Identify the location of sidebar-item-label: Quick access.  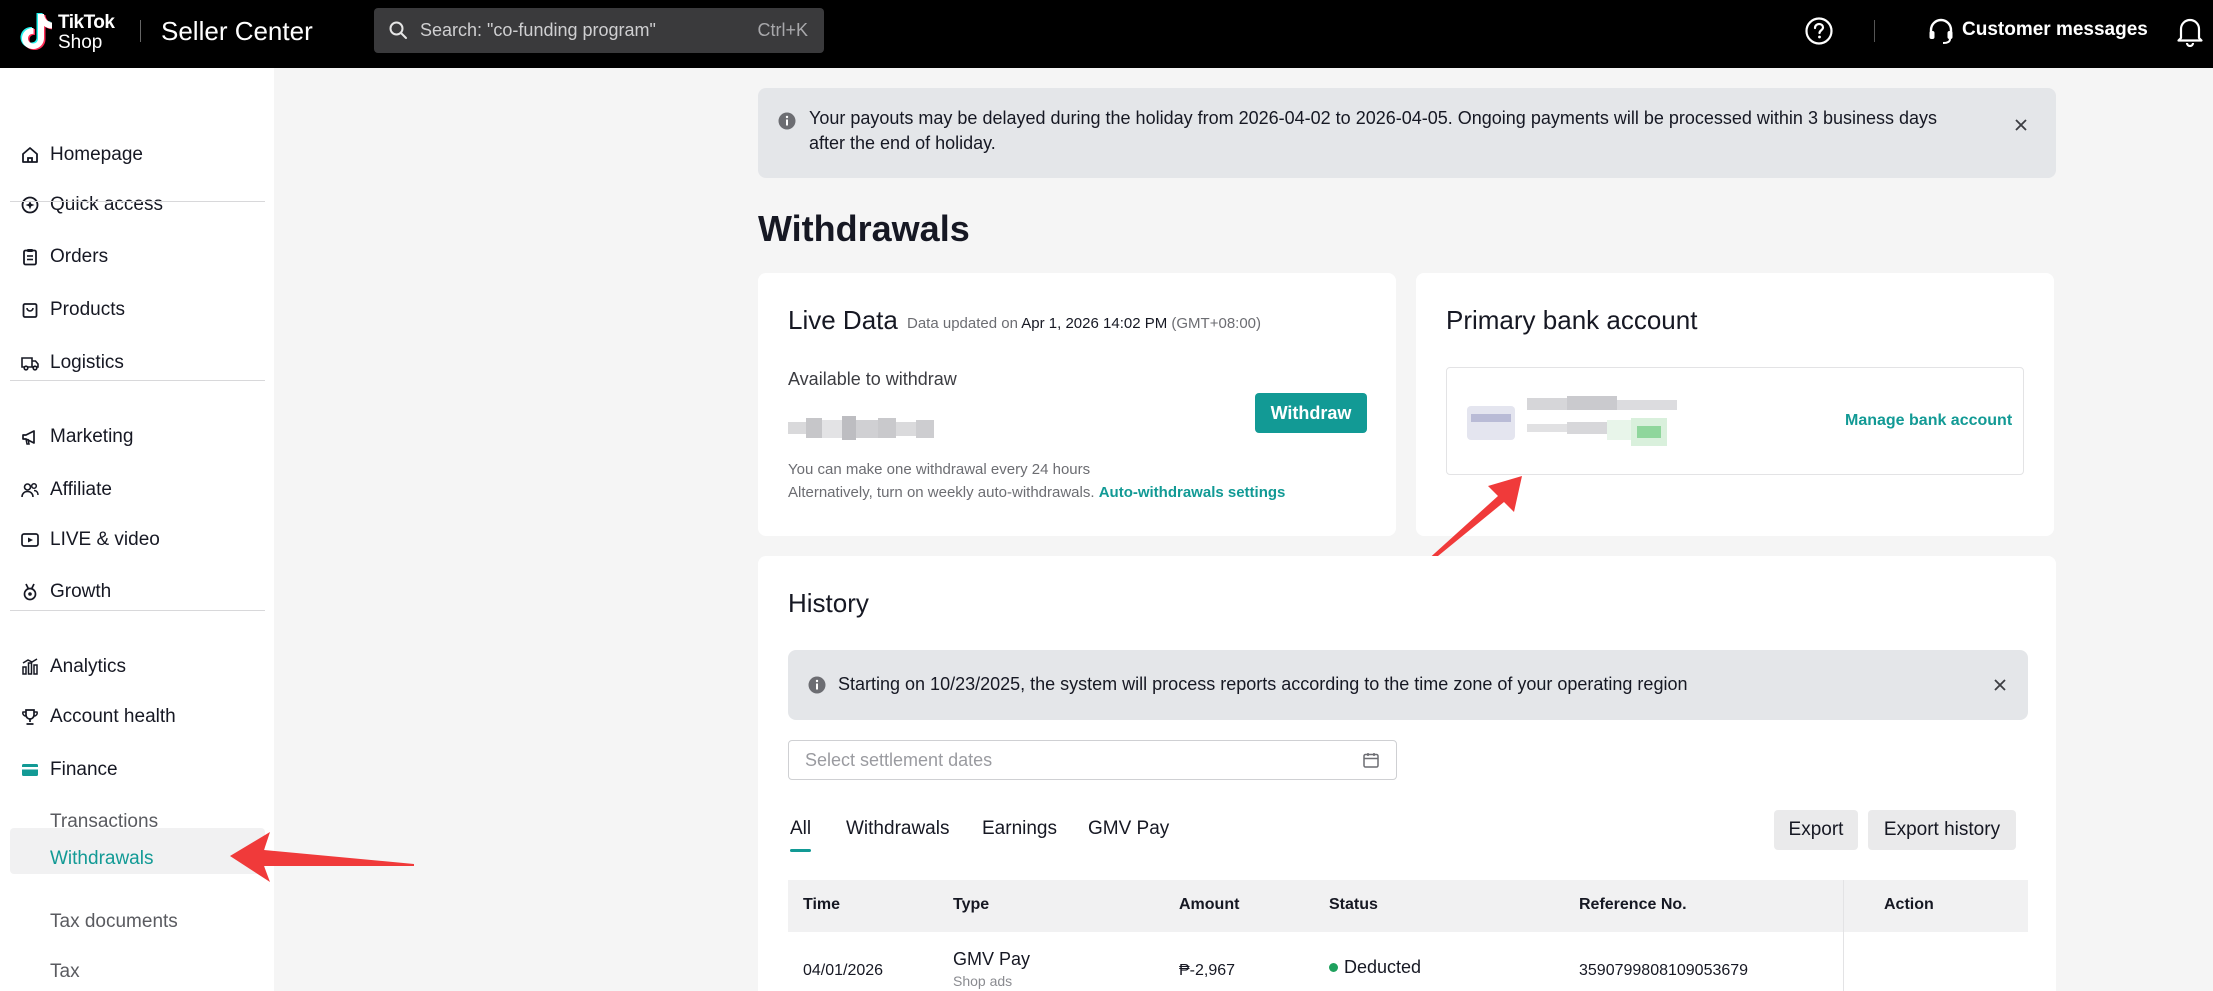
(106, 204).